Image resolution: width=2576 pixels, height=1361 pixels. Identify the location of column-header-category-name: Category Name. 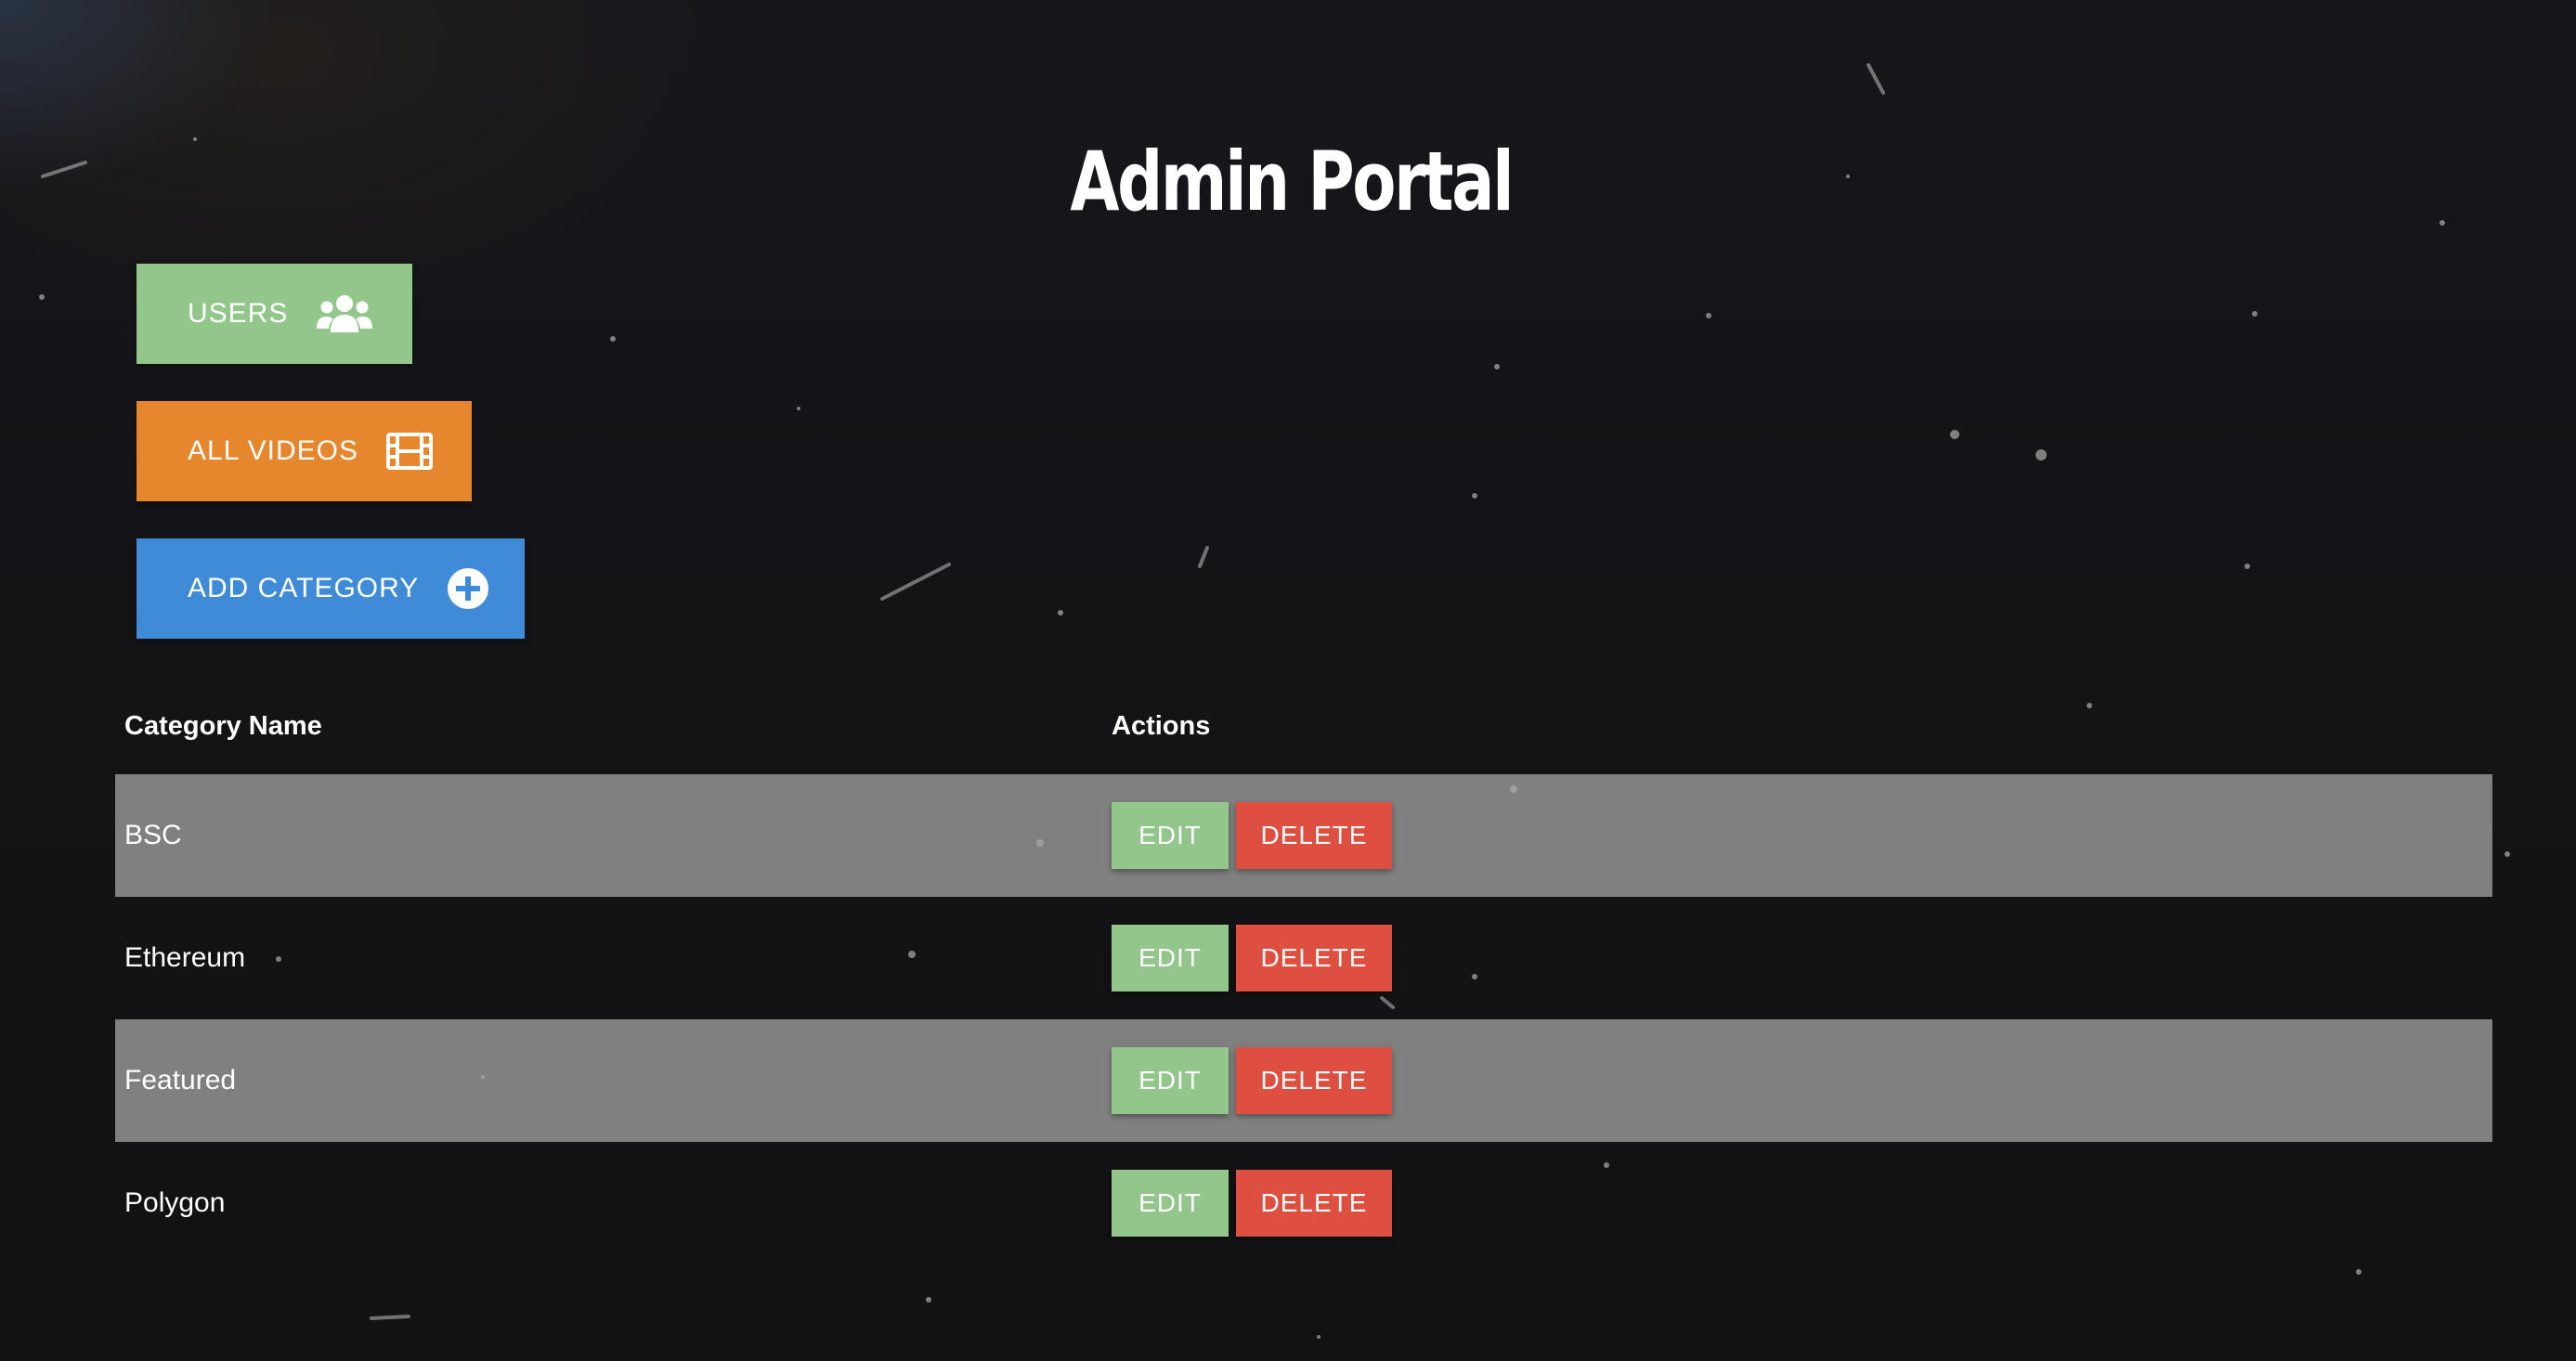
(223, 726).